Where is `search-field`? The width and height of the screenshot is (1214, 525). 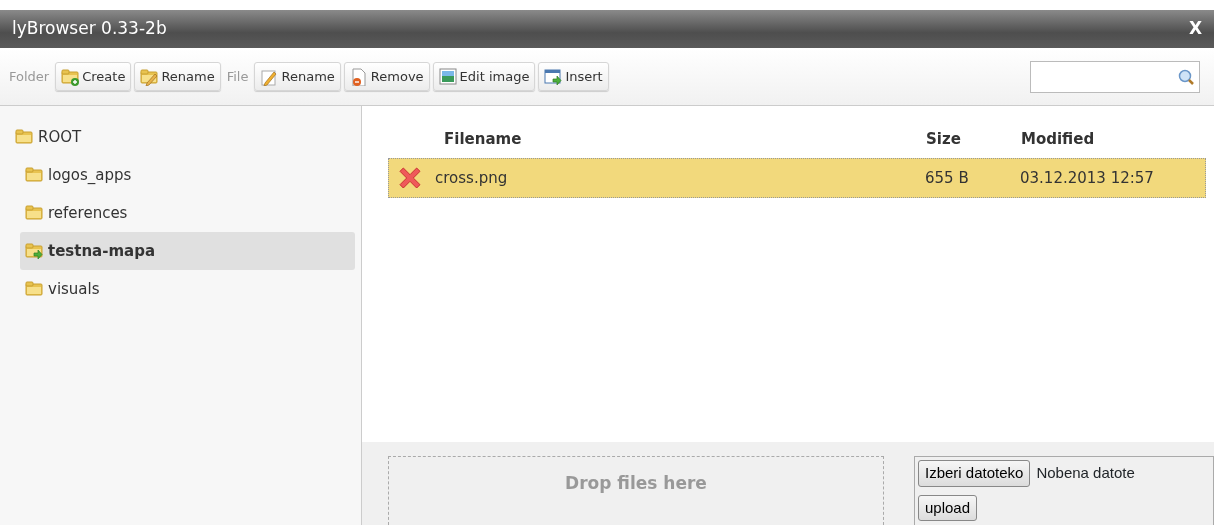
search-field is located at coordinates (1115, 76).